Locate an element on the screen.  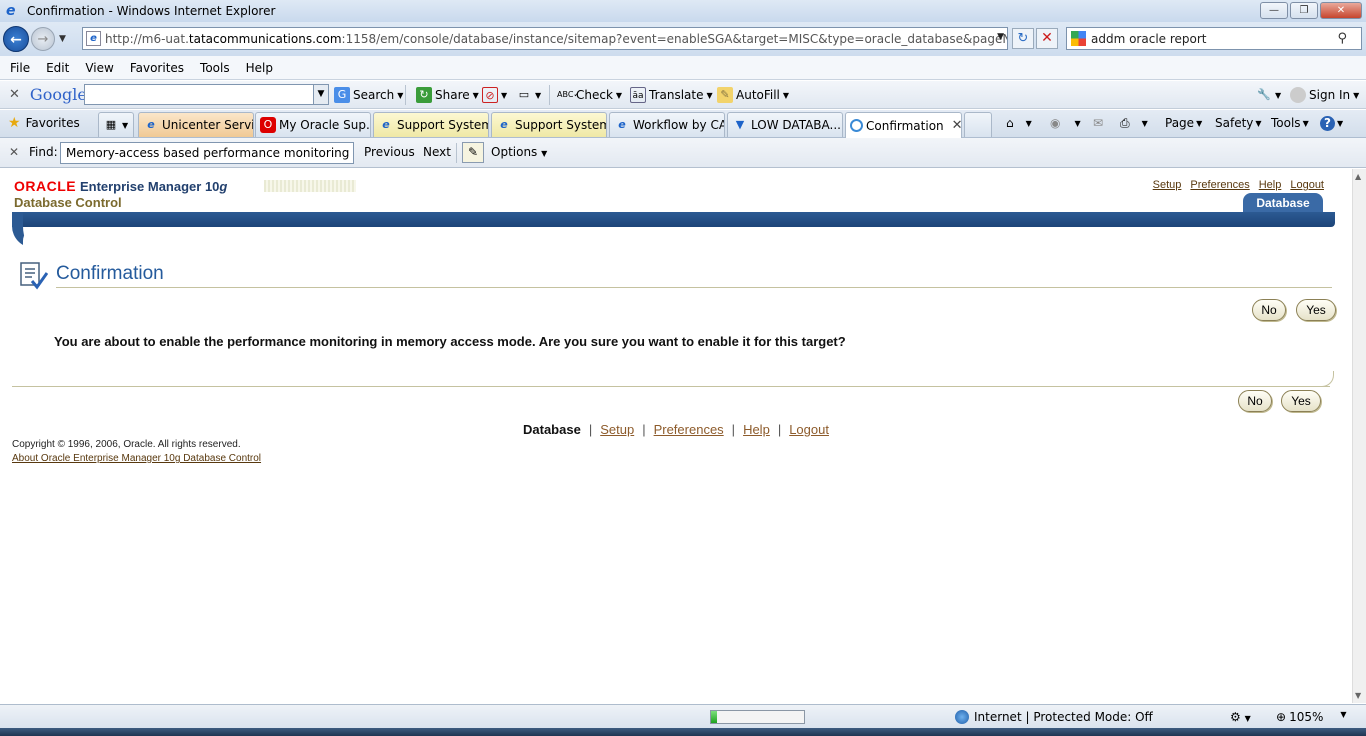
brand-decoration is located at coordinates (310, 186).